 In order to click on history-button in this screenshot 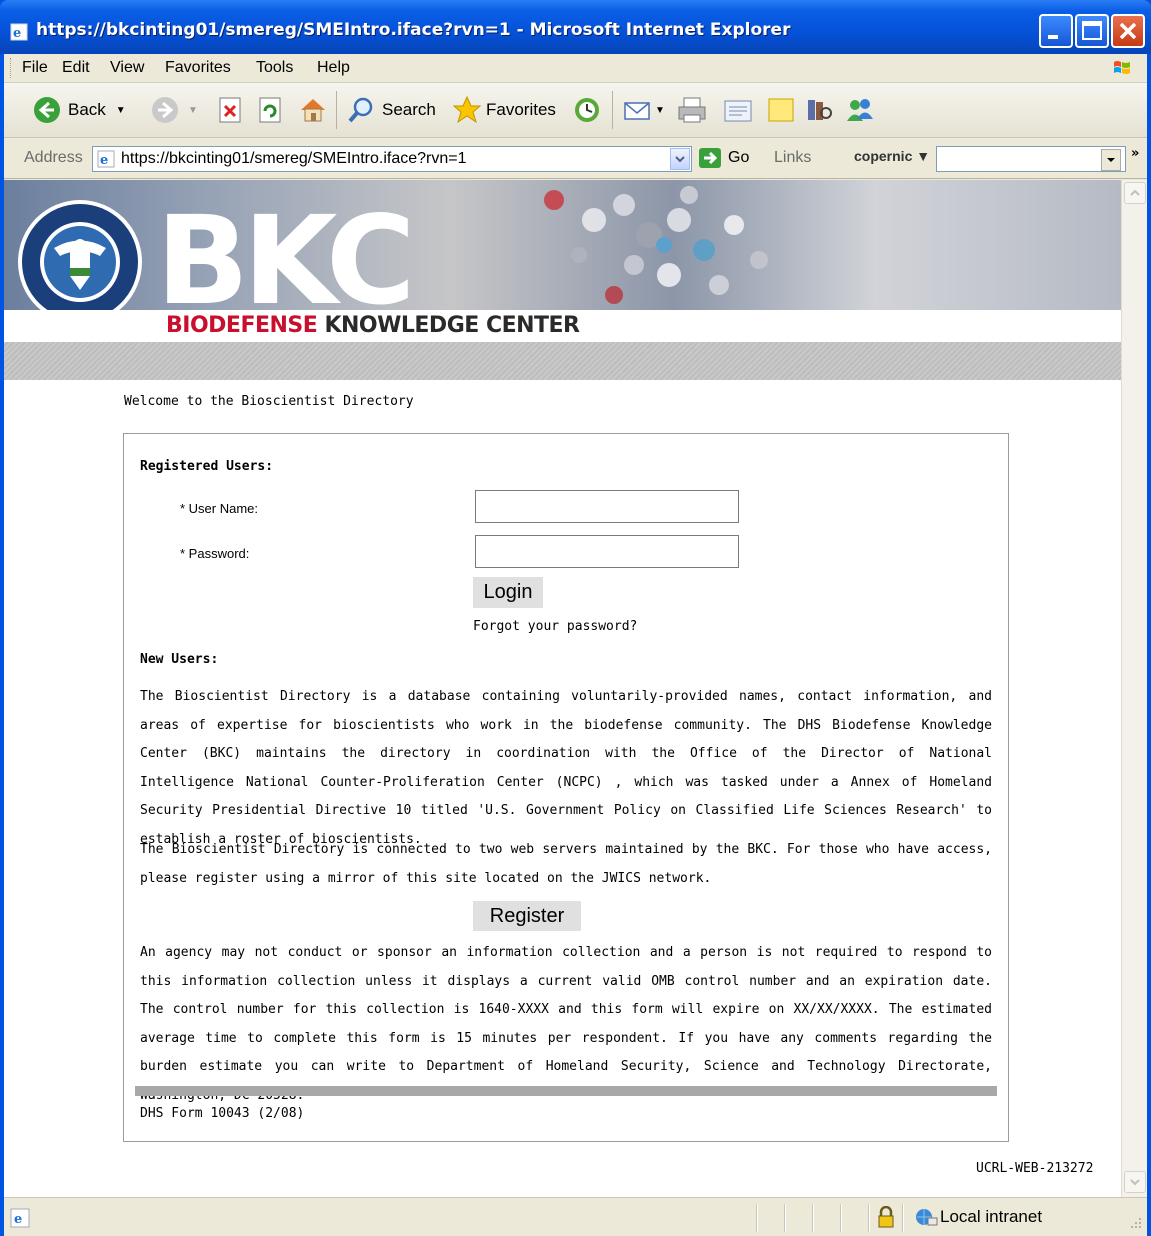, I will do `click(587, 110)`.